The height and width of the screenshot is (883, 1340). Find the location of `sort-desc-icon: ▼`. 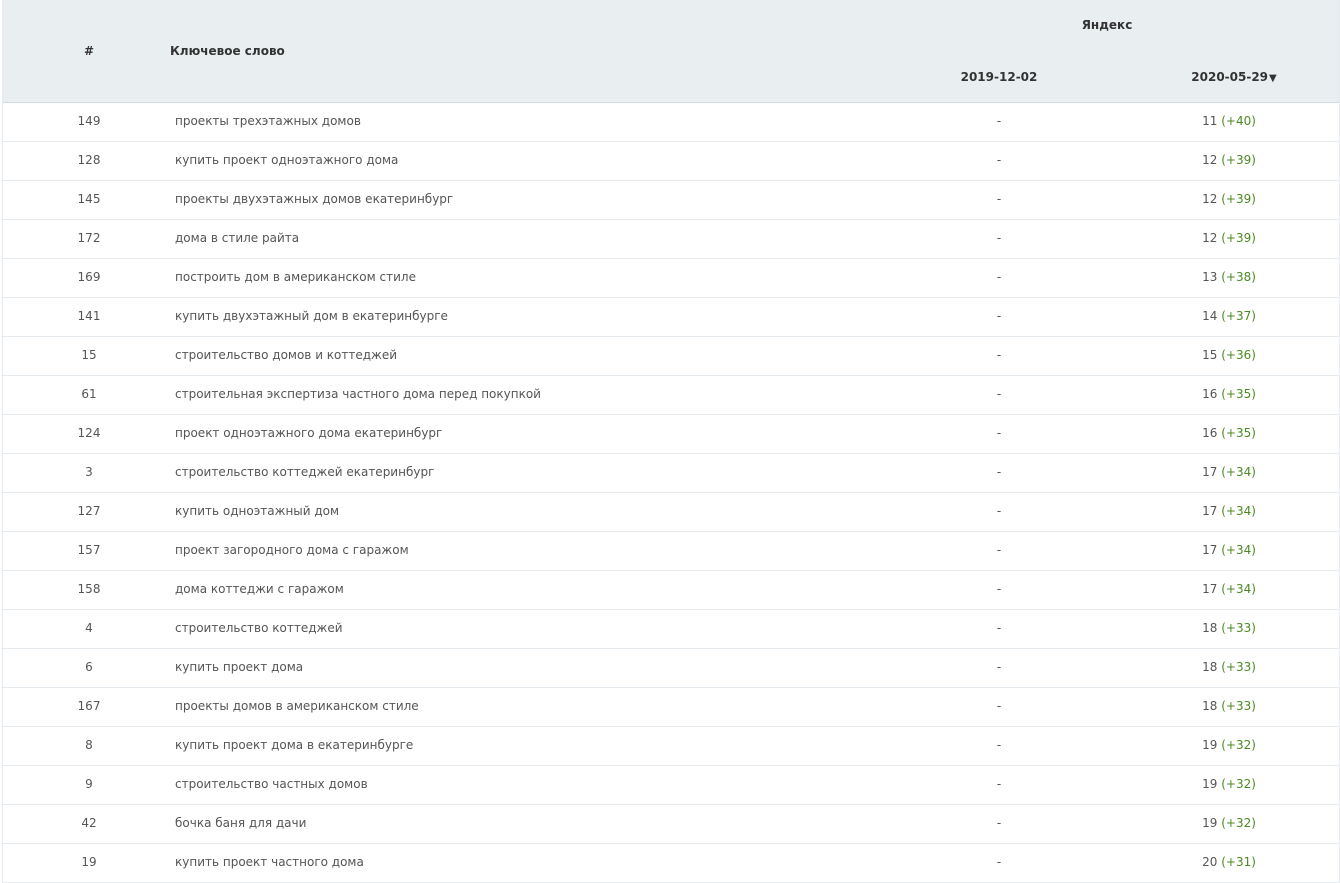

sort-desc-icon: ▼ is located at coordinates (1273, 78).